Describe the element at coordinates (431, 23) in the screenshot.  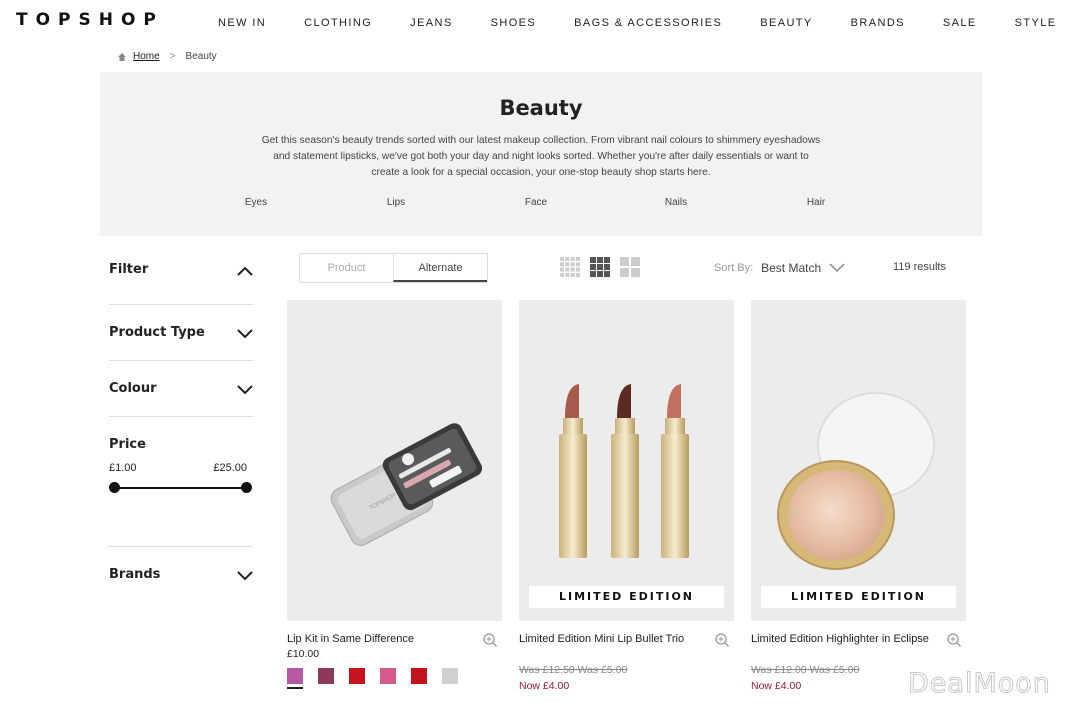
I see `nav-jeans: JEANS` at that location.